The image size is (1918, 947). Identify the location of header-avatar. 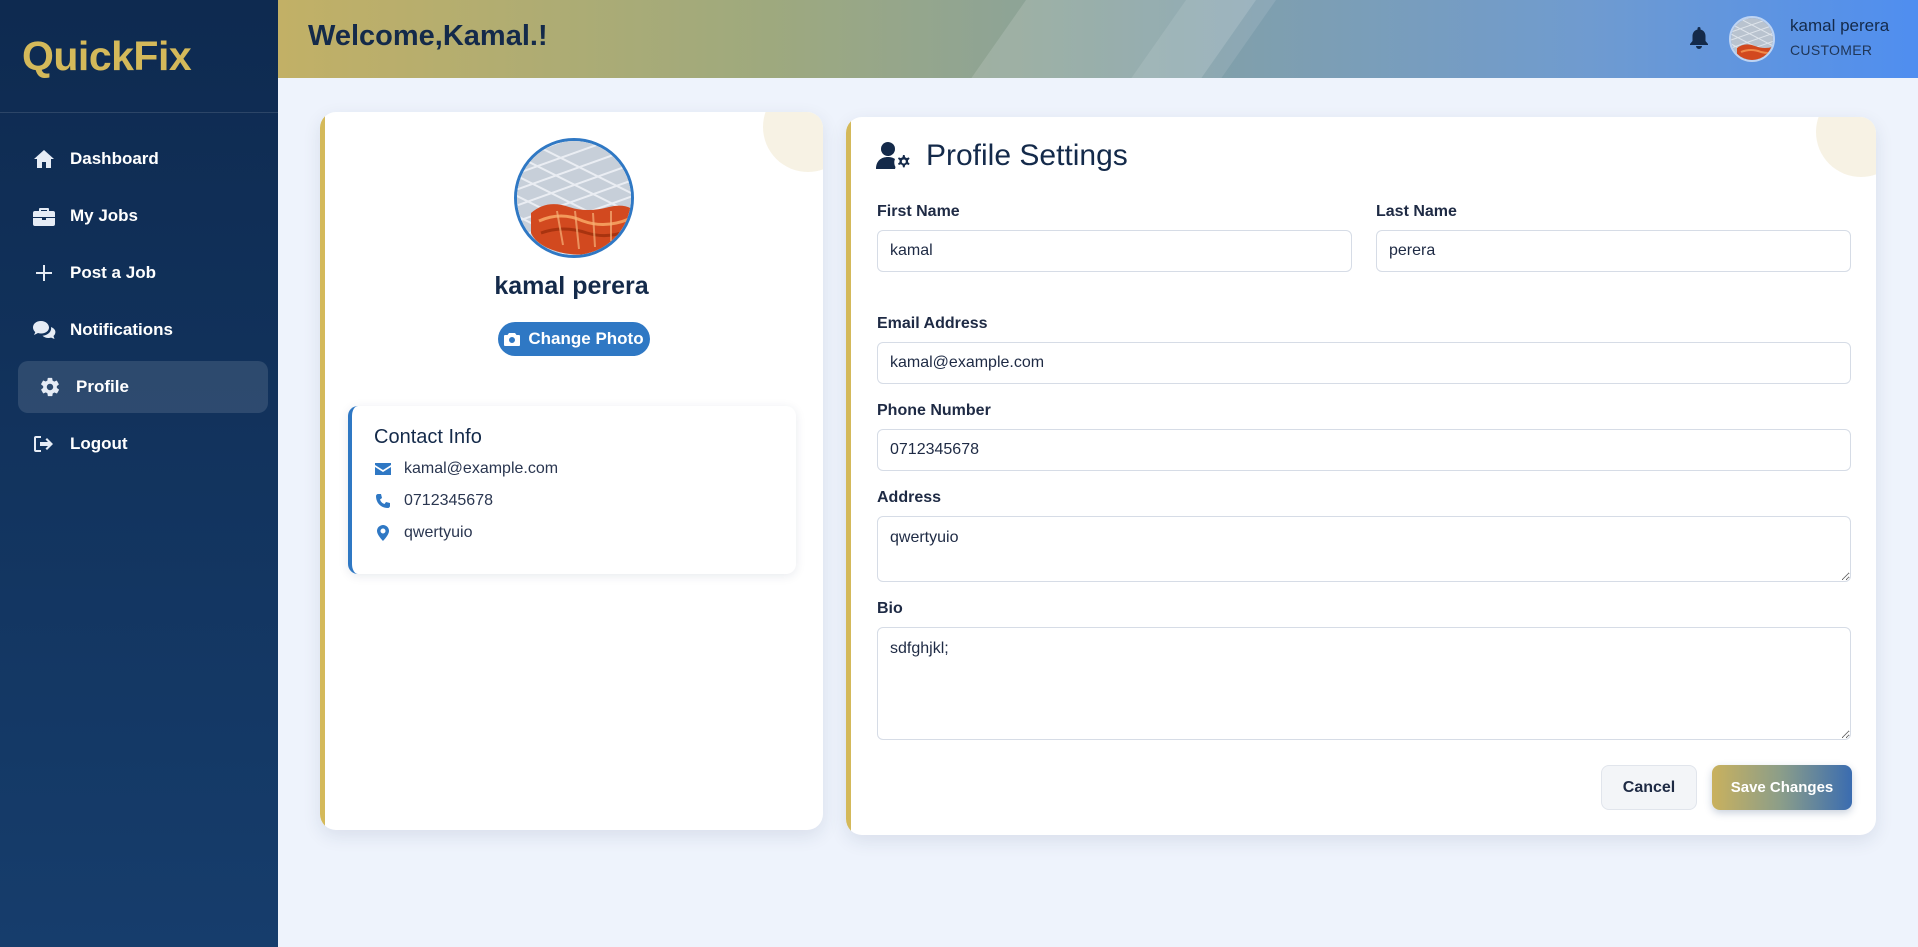
(1752, 39).